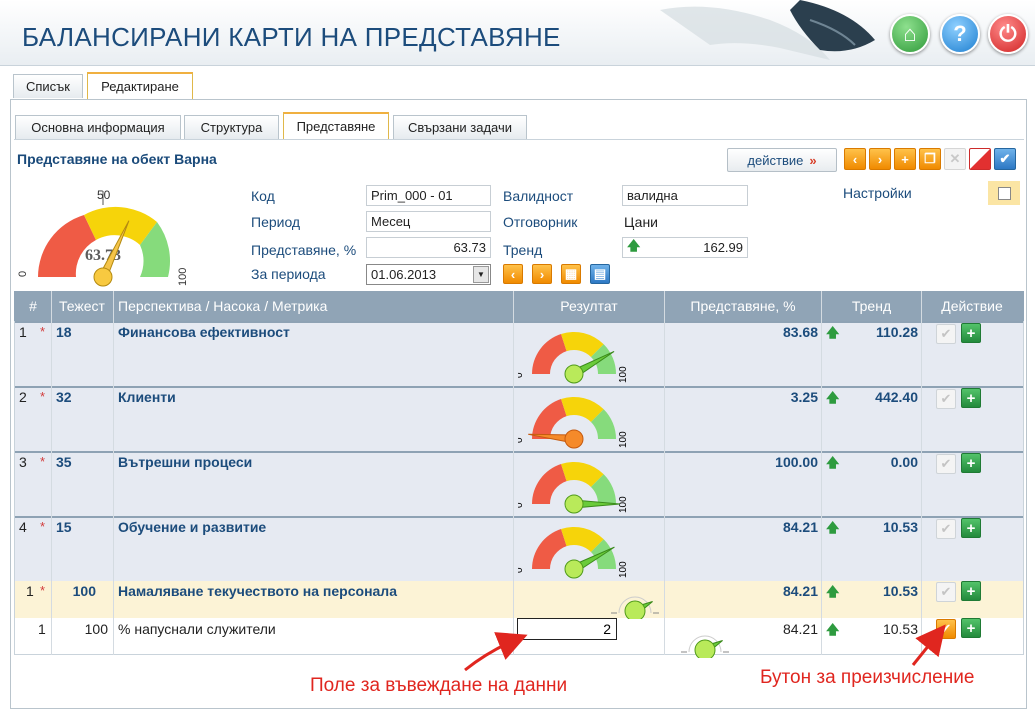 This screenshot has width=1035, height=716. What do you see at coordinates (904, 462) in the screenshot?
I see `row-trend: 0.00` at bounding box center [904, 462].